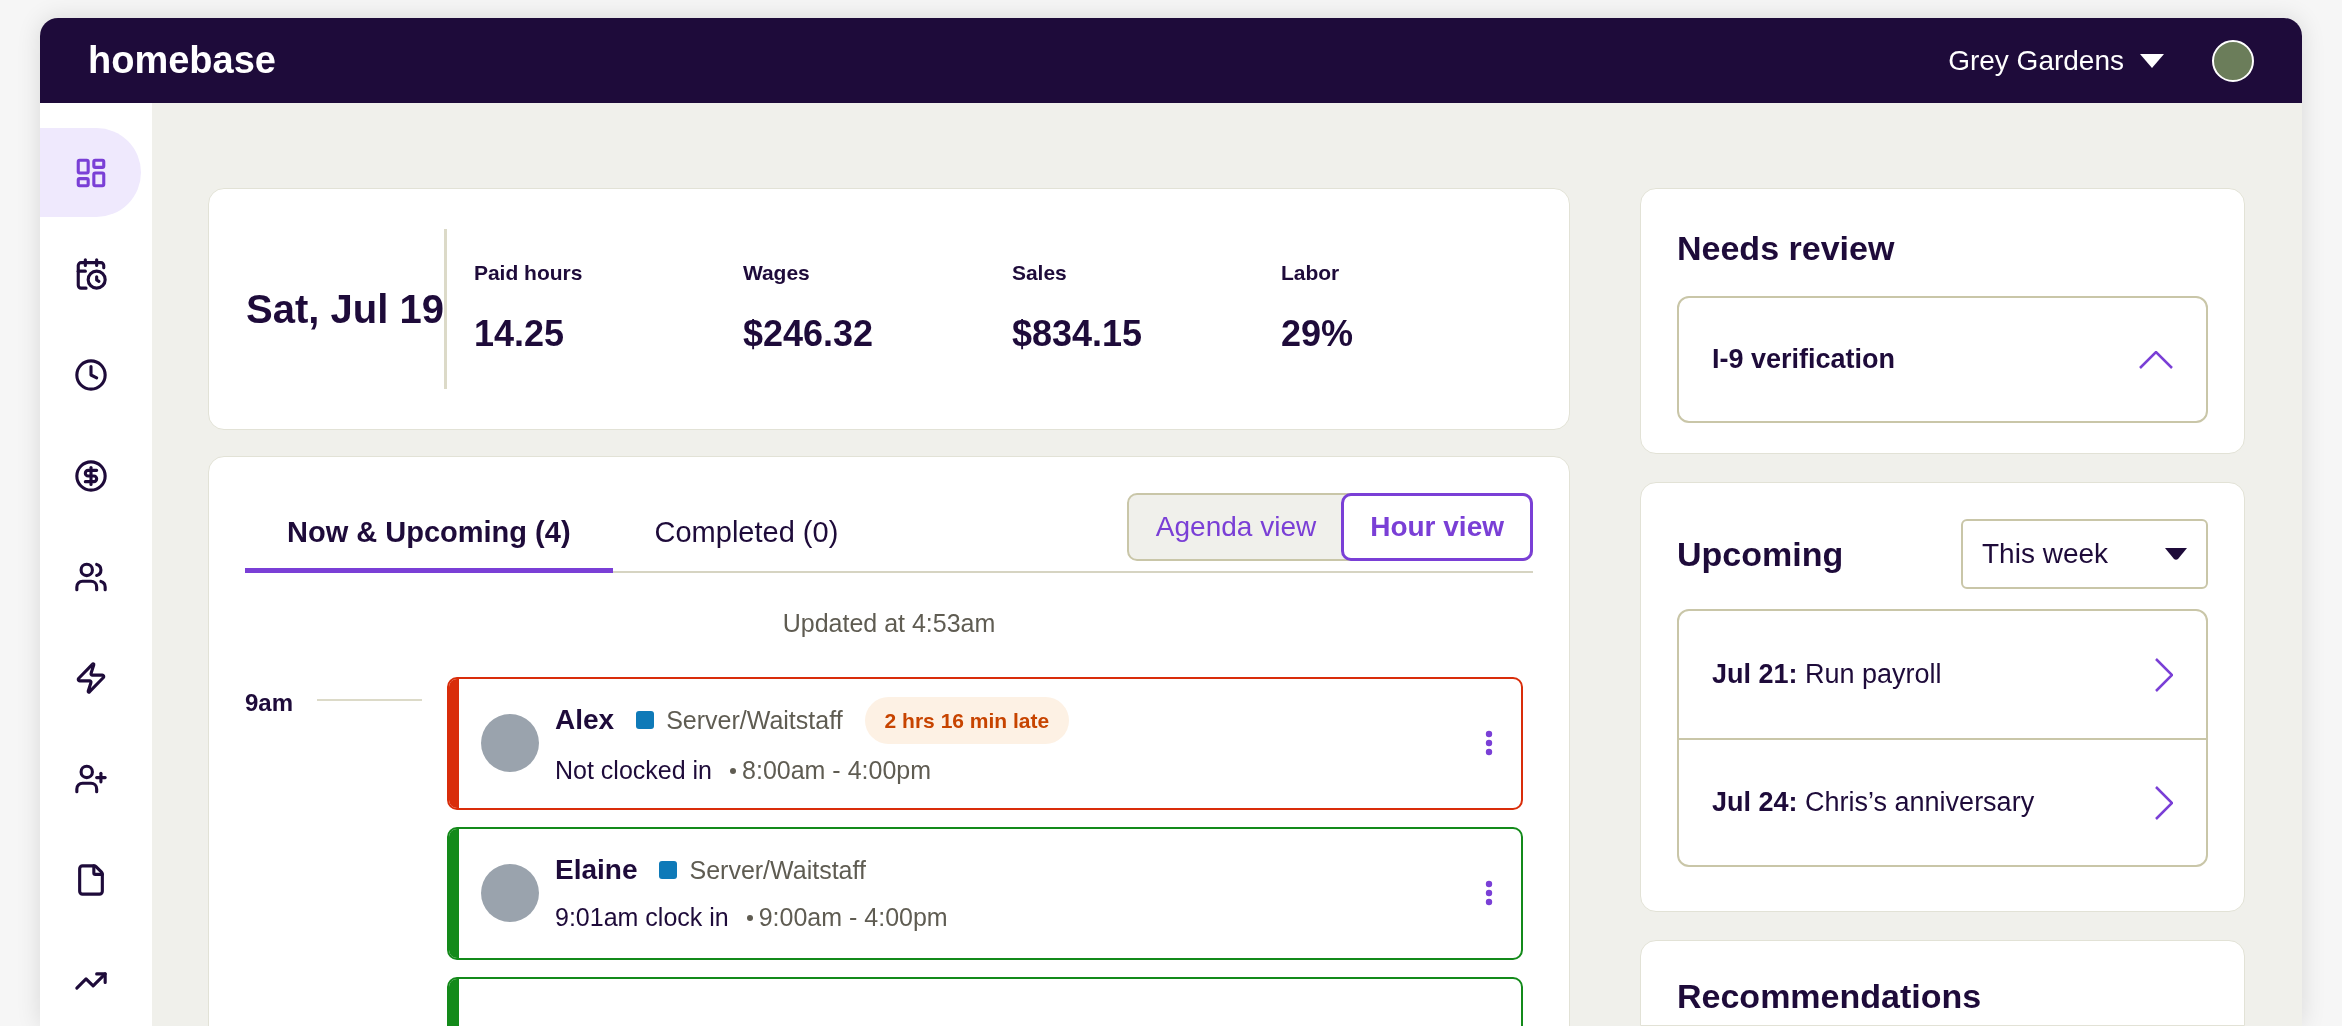 The width and height of the screenshot is (2342, 1026). What do you see at coordinates (585, 720) in the screenshot?
I see `employee-name: Alex` at bounding box center [585, 720].